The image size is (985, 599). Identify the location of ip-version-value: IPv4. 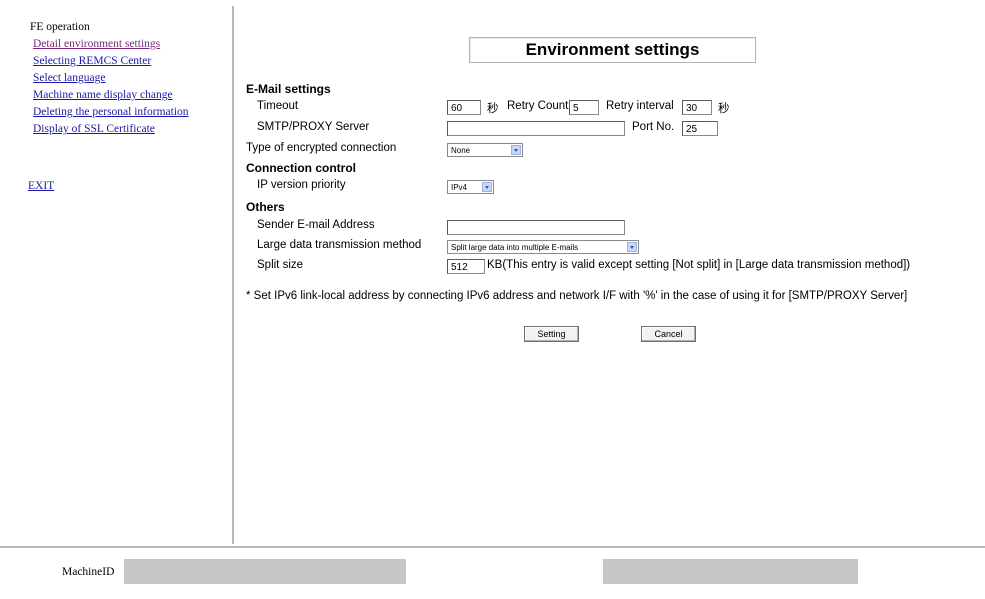
(459, 187).